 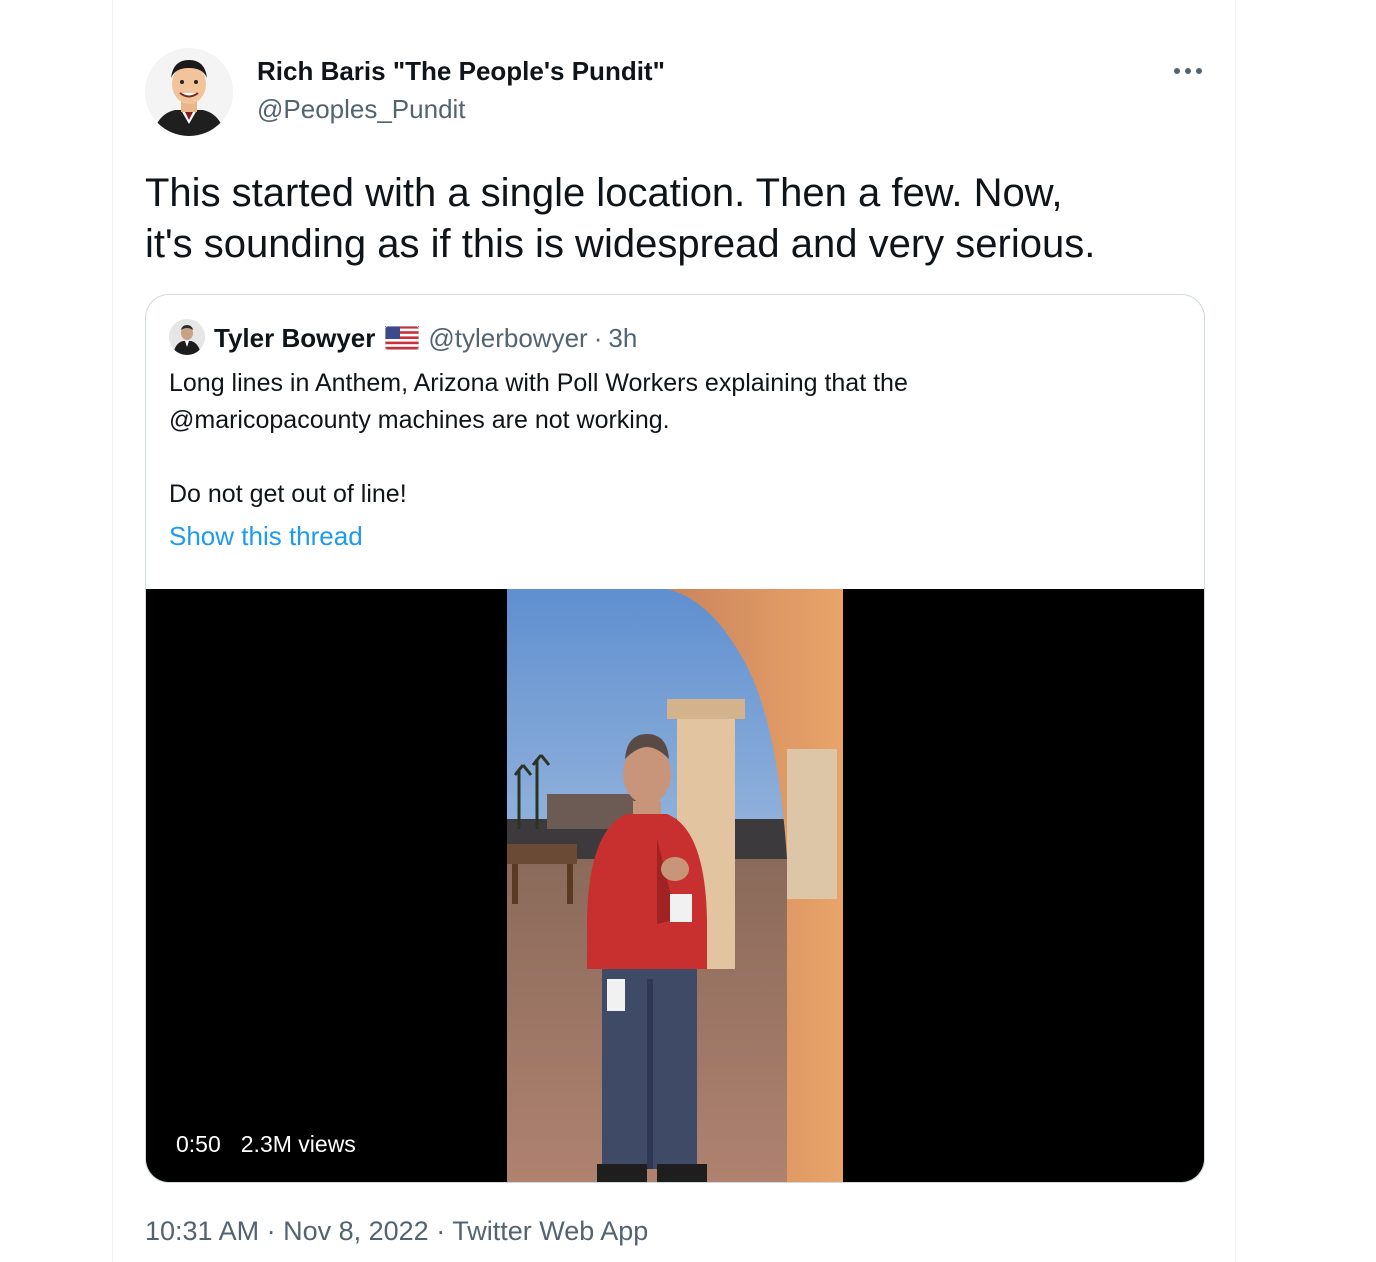 I want to click on quoted-author-handle: @tylerbowyer, so click(x=507, y=338).